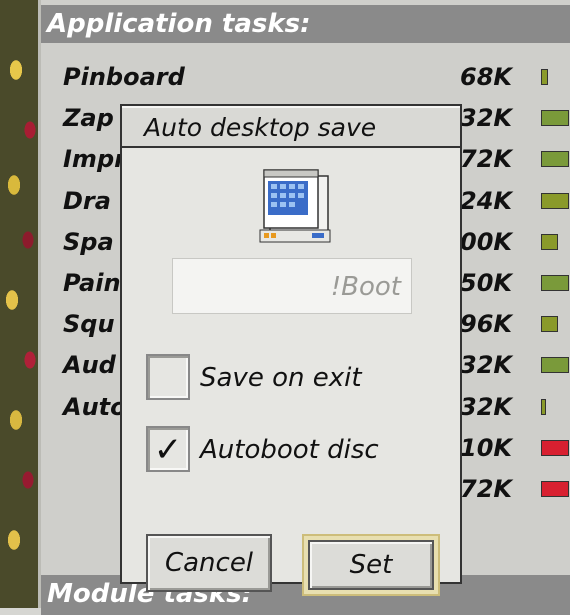 The image size is (570, 615). I want to click on task-name: Impr, so click(94, 159).